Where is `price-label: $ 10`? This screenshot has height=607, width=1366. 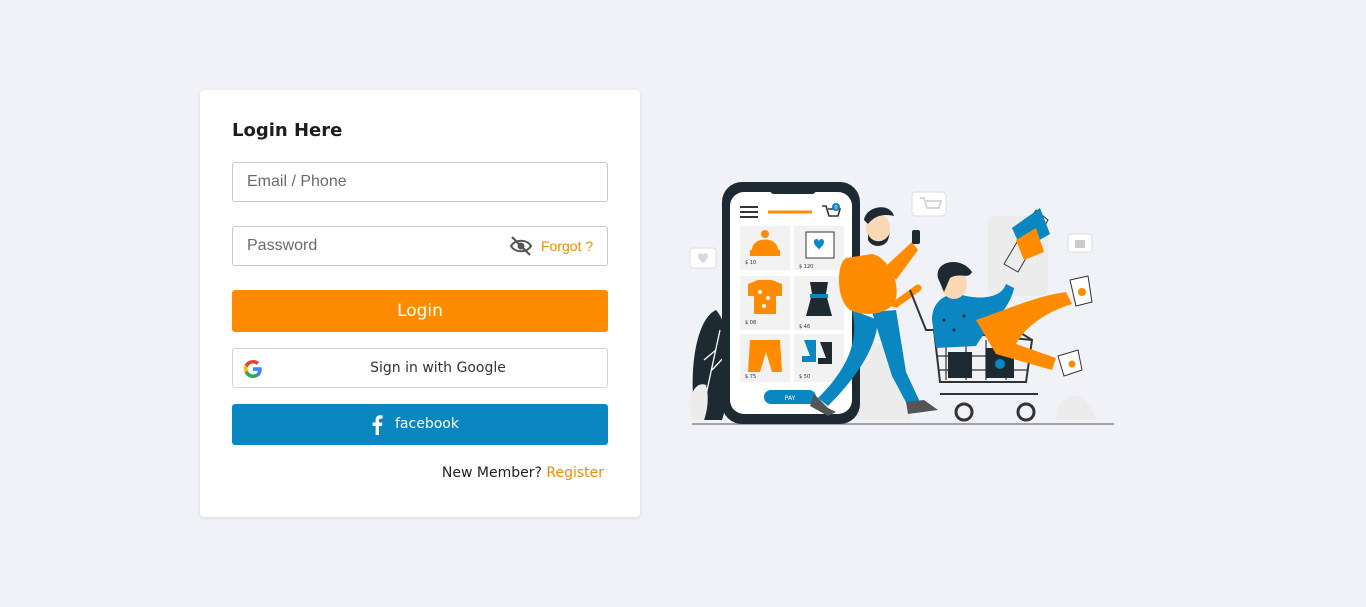
price-label: $ 10 is located at coordinates (750, 263).